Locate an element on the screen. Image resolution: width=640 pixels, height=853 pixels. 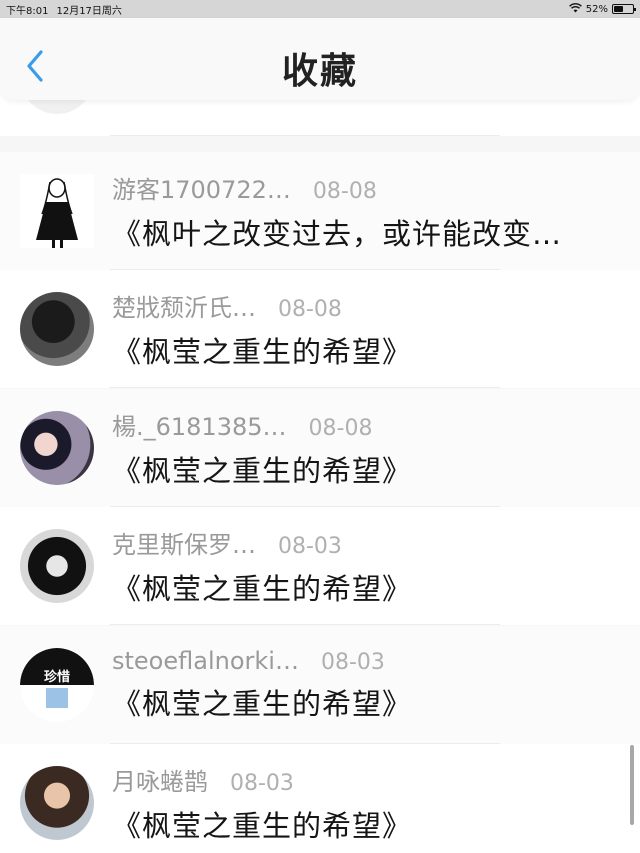
battery-percent: 52% is located at coordinates (596, 9).